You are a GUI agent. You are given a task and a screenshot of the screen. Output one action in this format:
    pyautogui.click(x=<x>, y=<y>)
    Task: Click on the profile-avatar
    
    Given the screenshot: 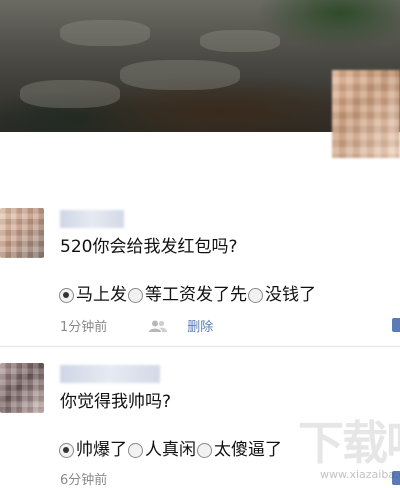 What is the action you would take?
    pyautogui.click(x=366, y=114)
    